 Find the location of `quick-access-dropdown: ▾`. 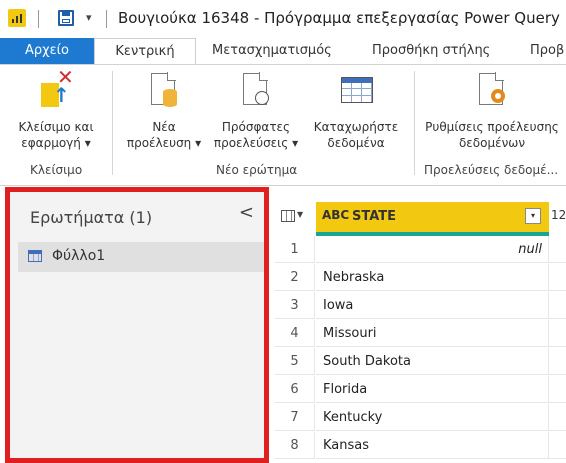

quick-access-dropdown: ▾ is located at coordinates (89, 18).